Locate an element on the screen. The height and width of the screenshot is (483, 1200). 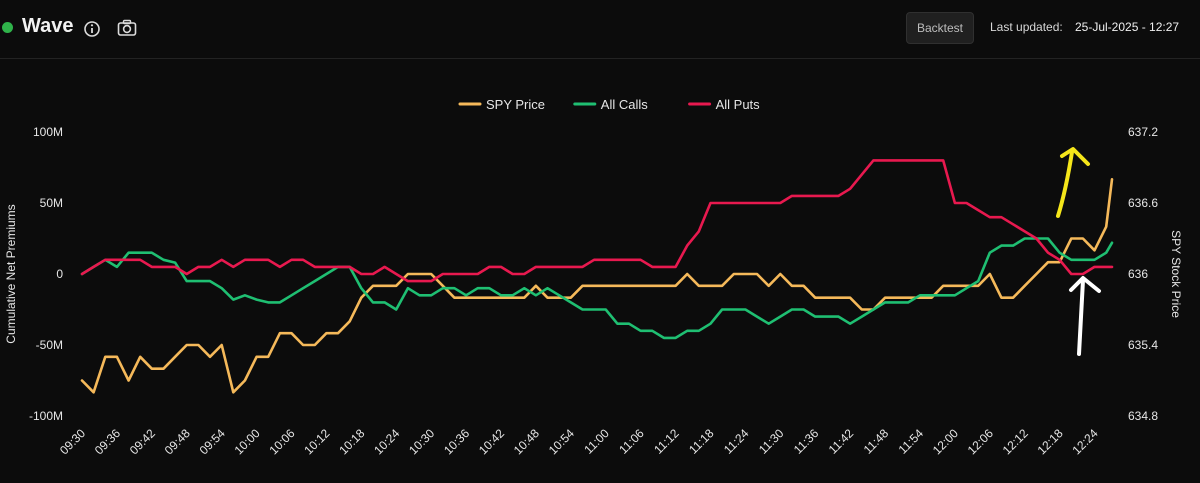
white-up-arrow is located at coordinates (1081, 317).